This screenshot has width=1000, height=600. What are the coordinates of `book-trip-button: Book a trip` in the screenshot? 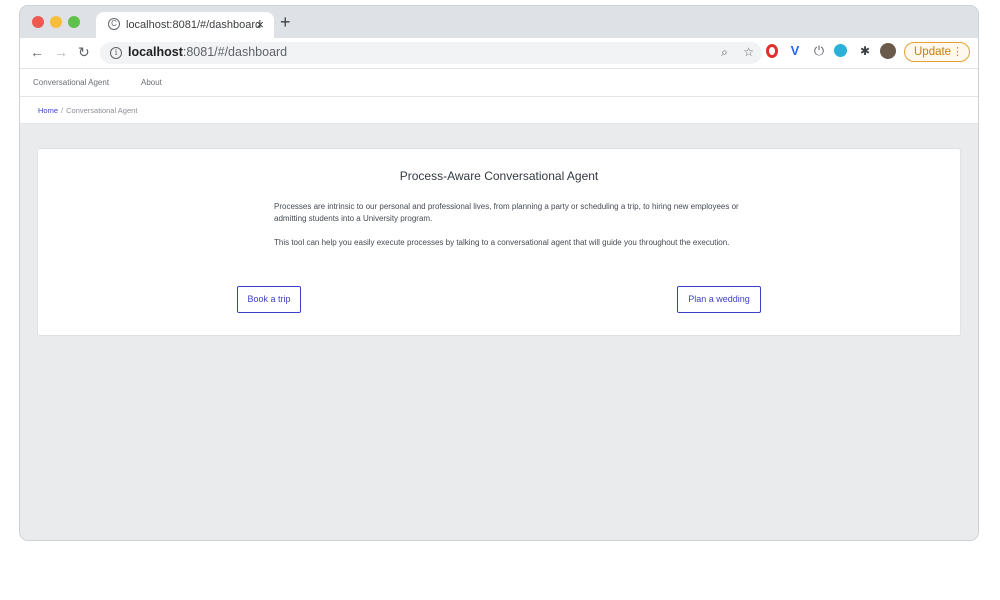 It's located at (269, 299).